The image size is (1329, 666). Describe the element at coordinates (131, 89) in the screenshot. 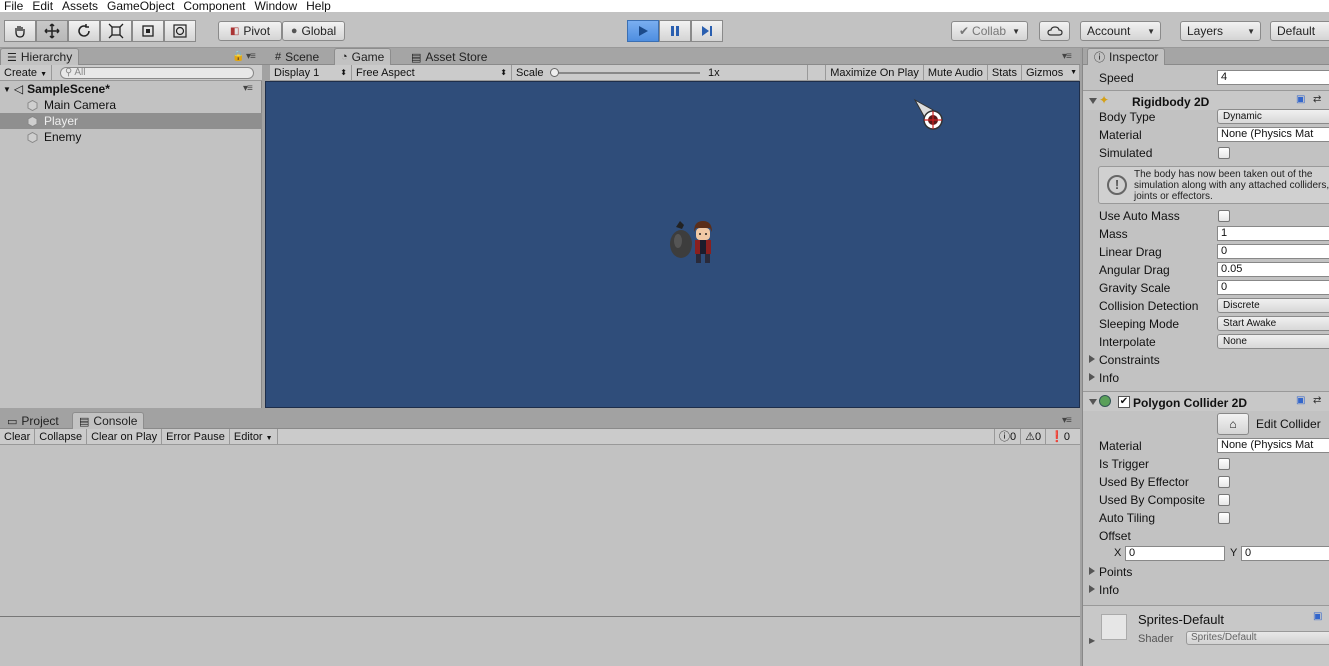

I see `scene-row: ▼ ◁ SampleScene* ▾≡` at that location.